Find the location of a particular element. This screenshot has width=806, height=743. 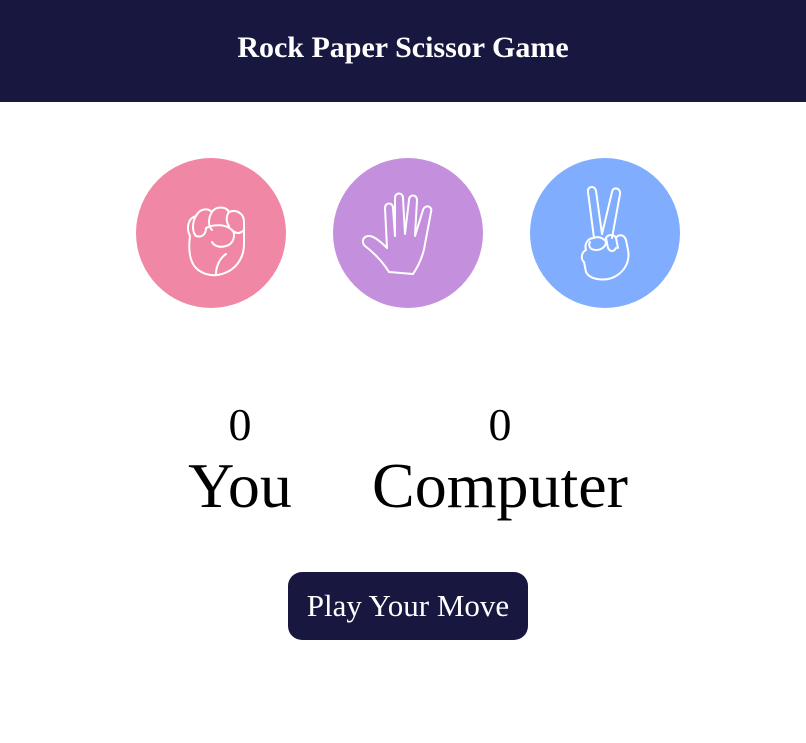

computer-score-block: 0 Computer is located at coordinates (500, 467).